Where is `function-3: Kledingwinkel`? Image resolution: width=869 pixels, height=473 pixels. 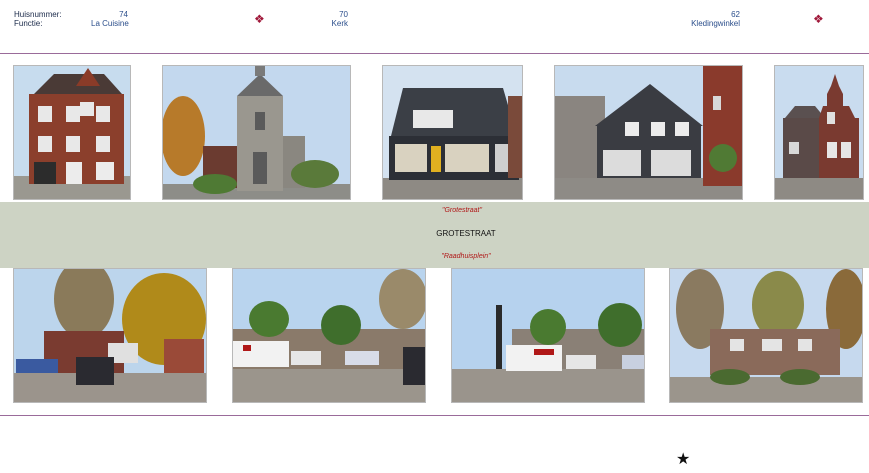 function-3: Kledingwinkel is located at coordinates (715, 23).